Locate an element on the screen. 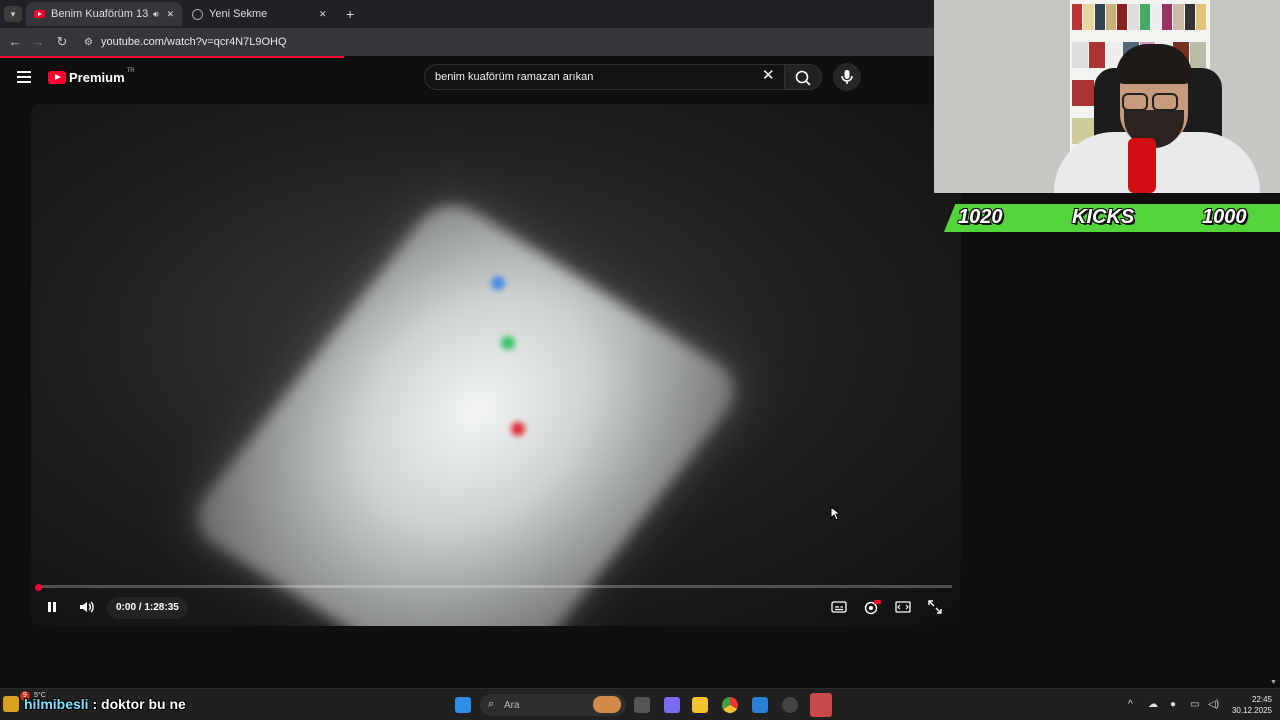 This screenshot has width=1280, height=720. clock-date: 30.12.2025 is located at coordinates (1251, 710).